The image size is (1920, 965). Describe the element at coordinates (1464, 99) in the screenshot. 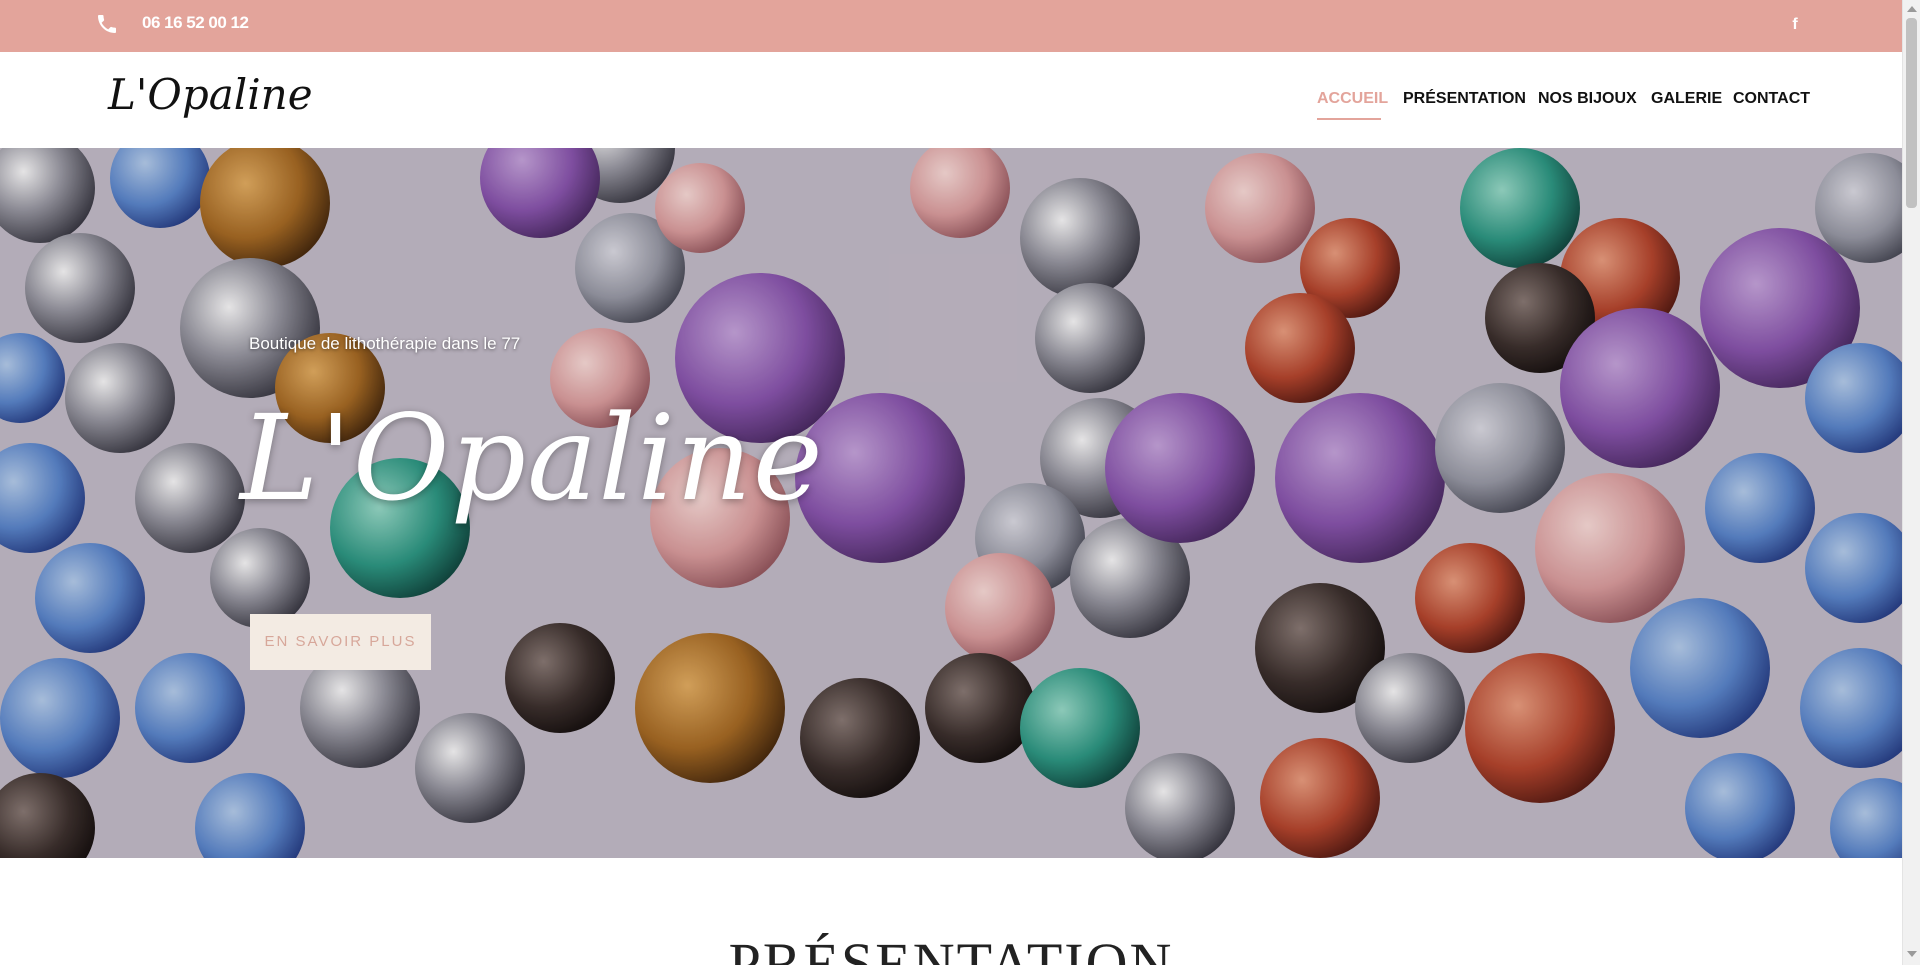

I see `nav-item-presentation: PRÉSENTATION` at that location.